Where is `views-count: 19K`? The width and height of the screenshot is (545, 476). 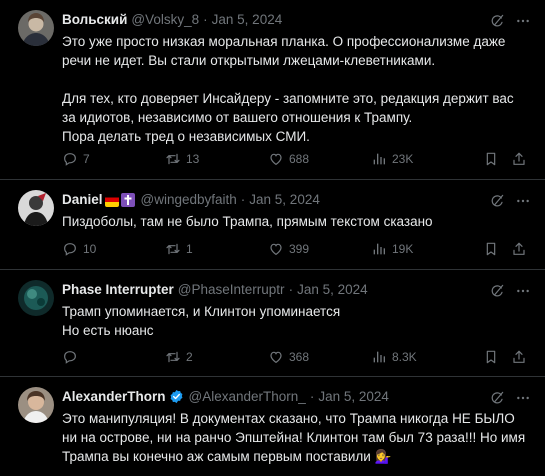 views-count: 19K is located at coordinates (403, 249).